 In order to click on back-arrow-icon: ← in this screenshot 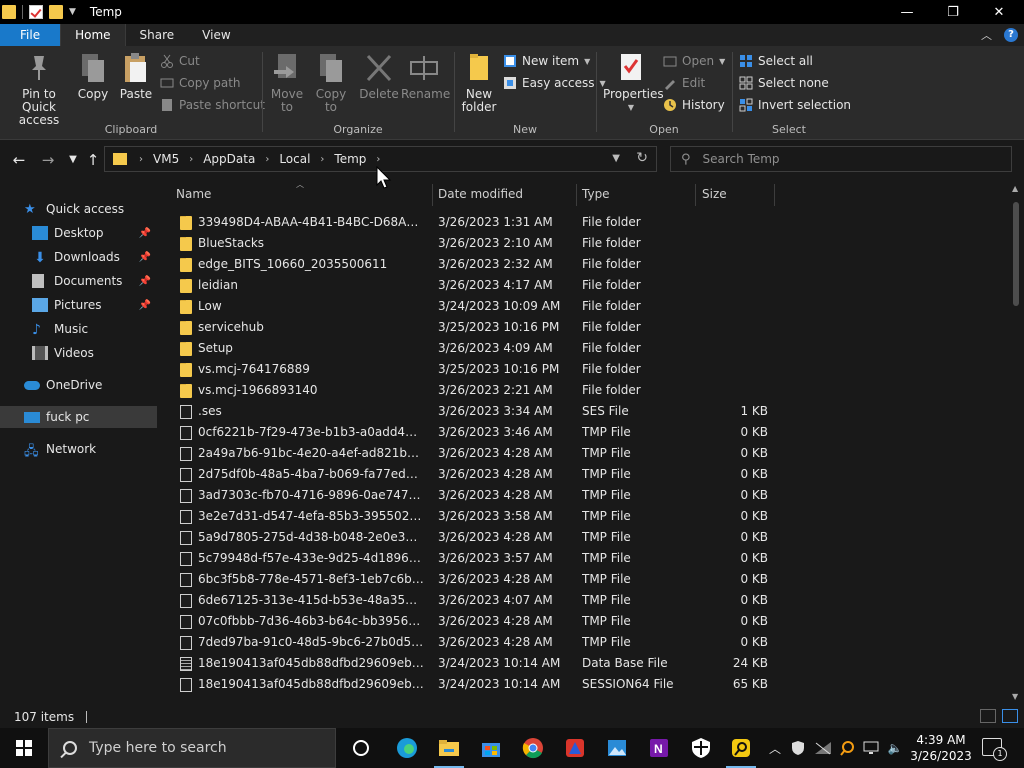, I will do `click(19, 160)`.